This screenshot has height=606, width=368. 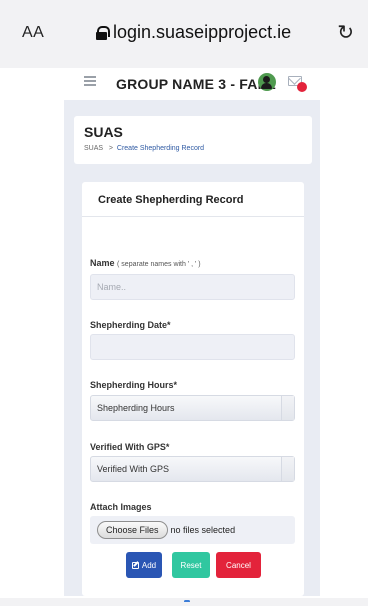 What do you see at coordinates (193, 216) in the screenshot?
I see `divider` at bounding box center [193, 216].